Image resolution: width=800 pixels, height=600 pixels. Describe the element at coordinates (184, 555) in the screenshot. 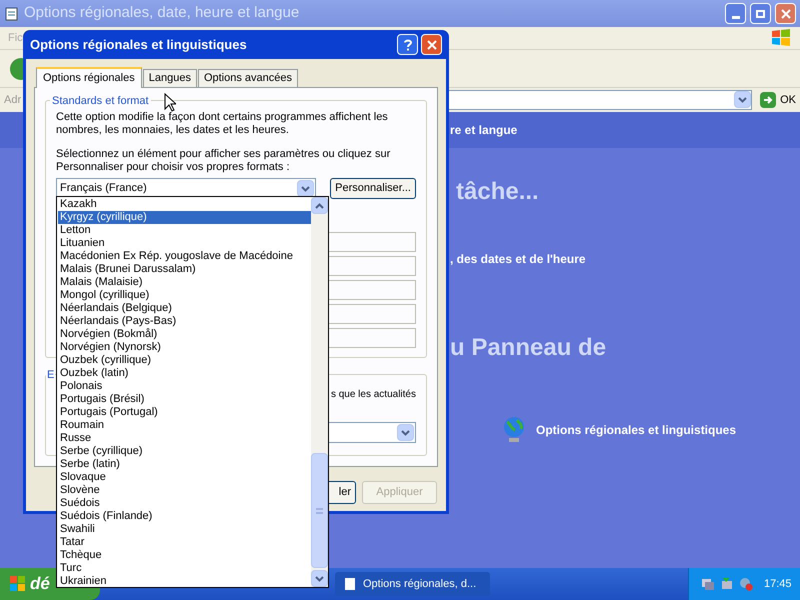

I see `list-item: Tchèque` at that location.